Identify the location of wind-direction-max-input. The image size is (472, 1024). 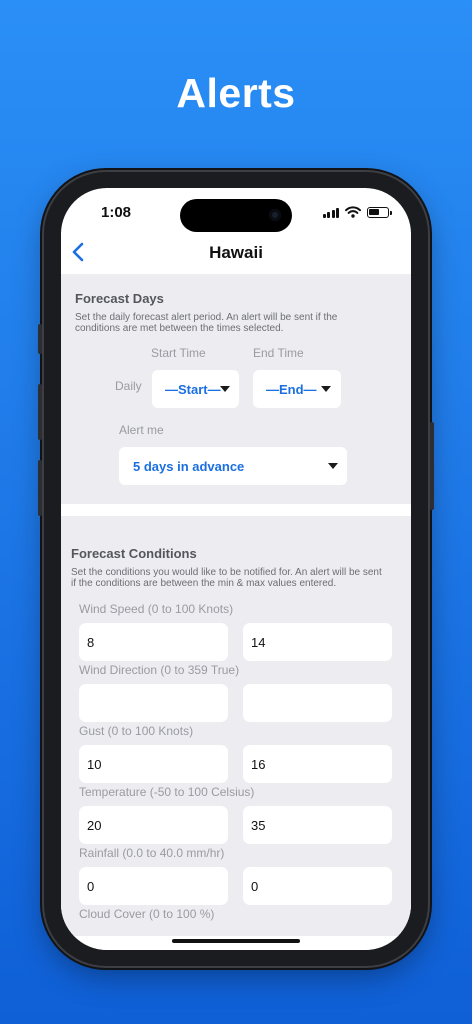
(317, 703).